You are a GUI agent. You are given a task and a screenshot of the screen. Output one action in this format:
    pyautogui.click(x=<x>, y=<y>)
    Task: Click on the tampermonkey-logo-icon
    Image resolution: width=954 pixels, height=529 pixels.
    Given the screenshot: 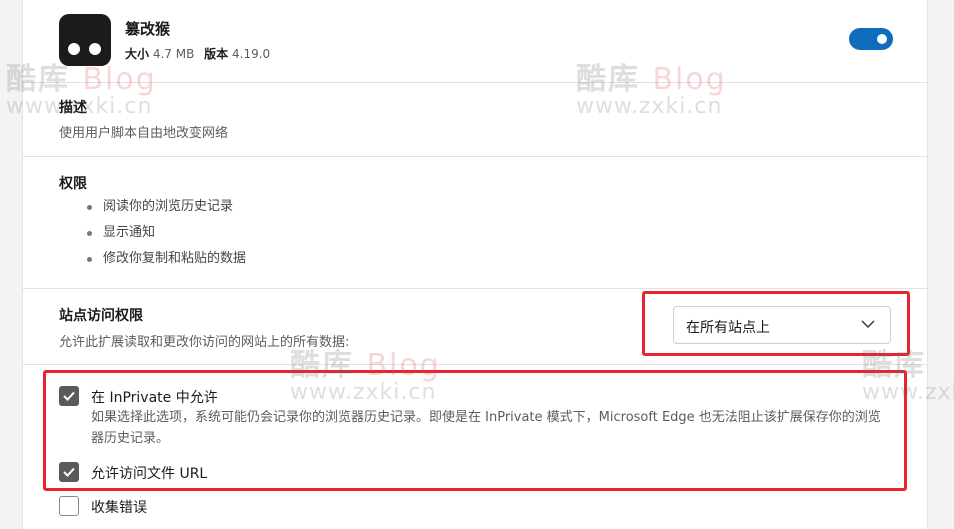 What is the action you would take?
    pyautogui.click(x=85, y=40)
    